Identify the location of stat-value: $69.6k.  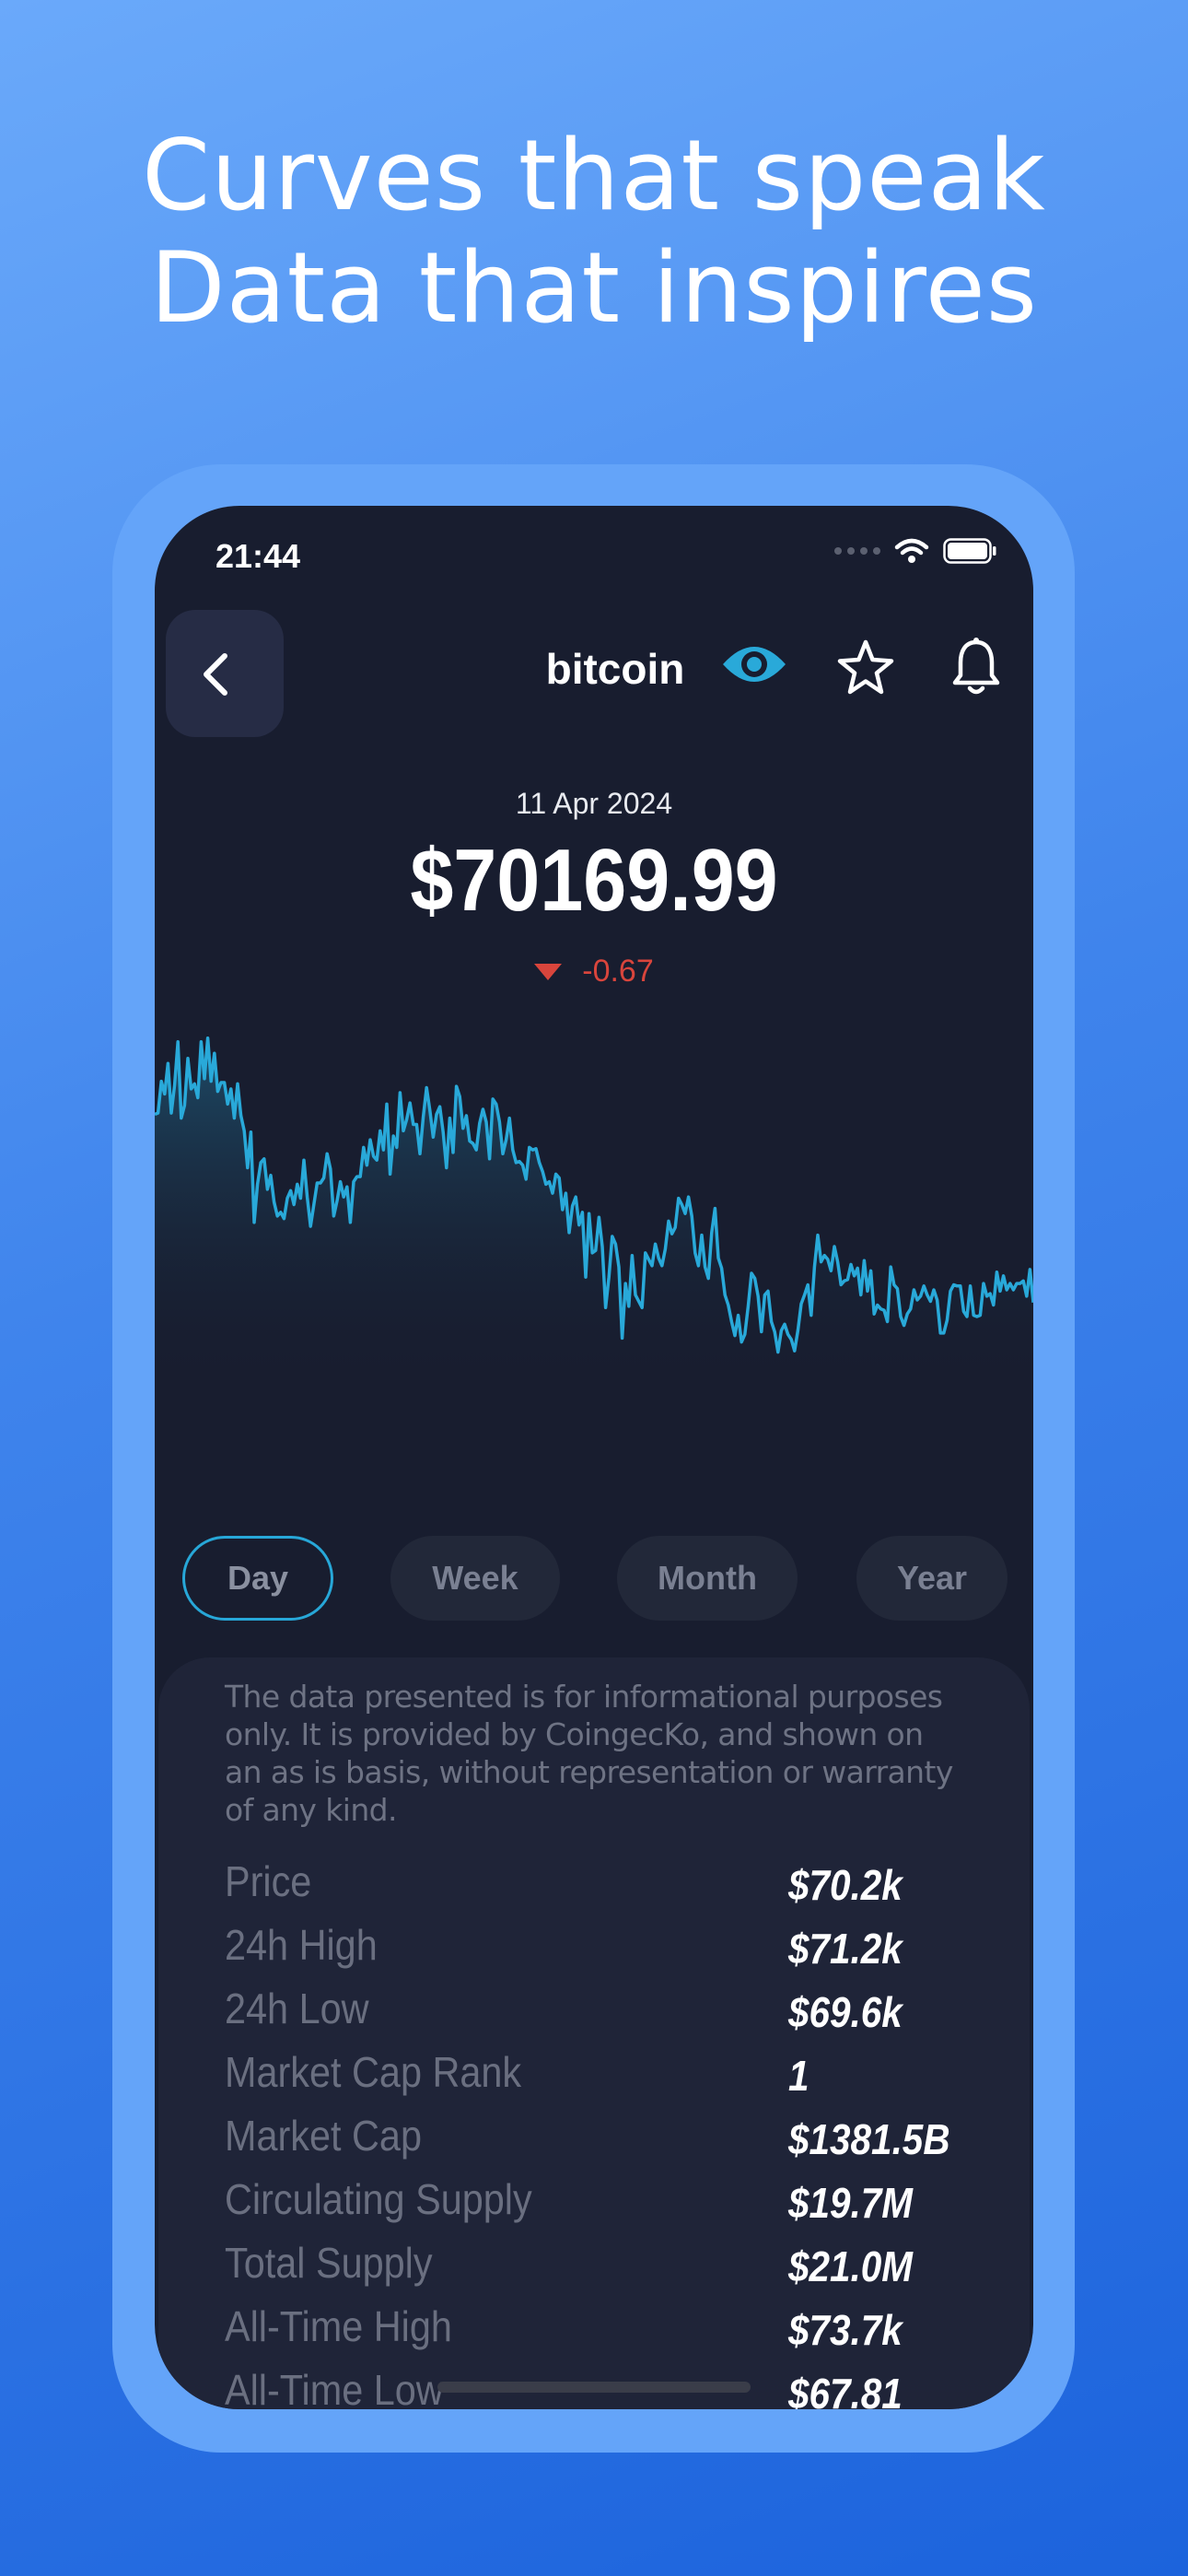
(845, 2012).